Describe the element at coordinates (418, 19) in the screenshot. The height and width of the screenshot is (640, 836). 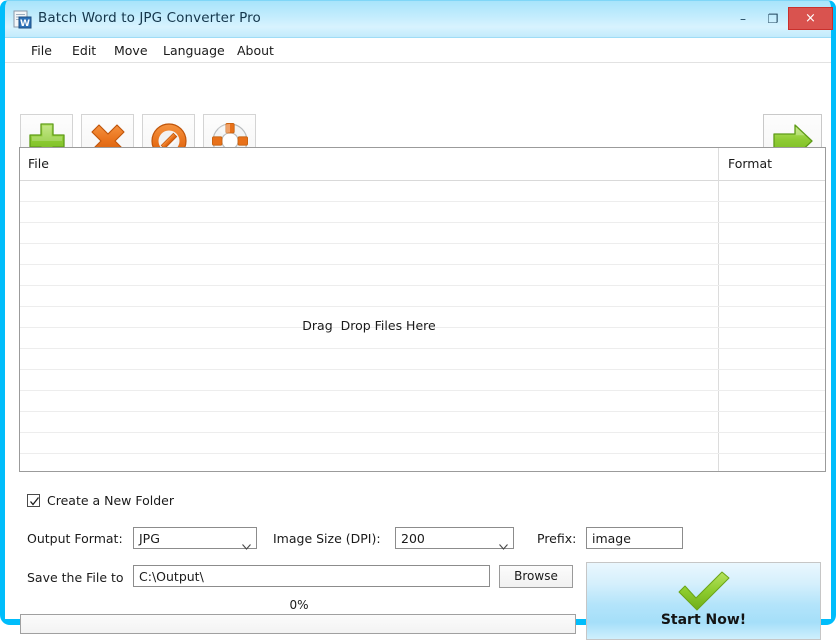
I see `title-bar: W Batch Word to JPG Converter Pro – ❐ ×` at that location.